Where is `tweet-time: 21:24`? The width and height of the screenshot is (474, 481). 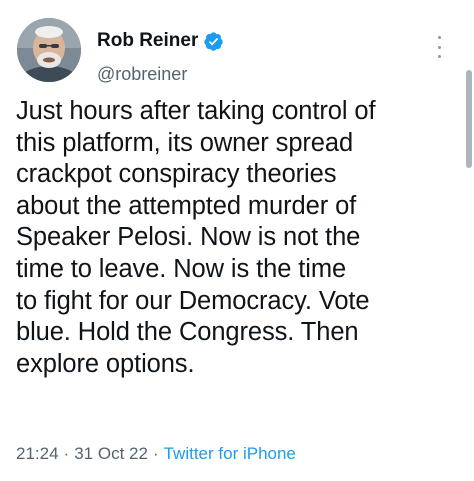
tweet-time: 21:24 is located at coordinates (37, 453).